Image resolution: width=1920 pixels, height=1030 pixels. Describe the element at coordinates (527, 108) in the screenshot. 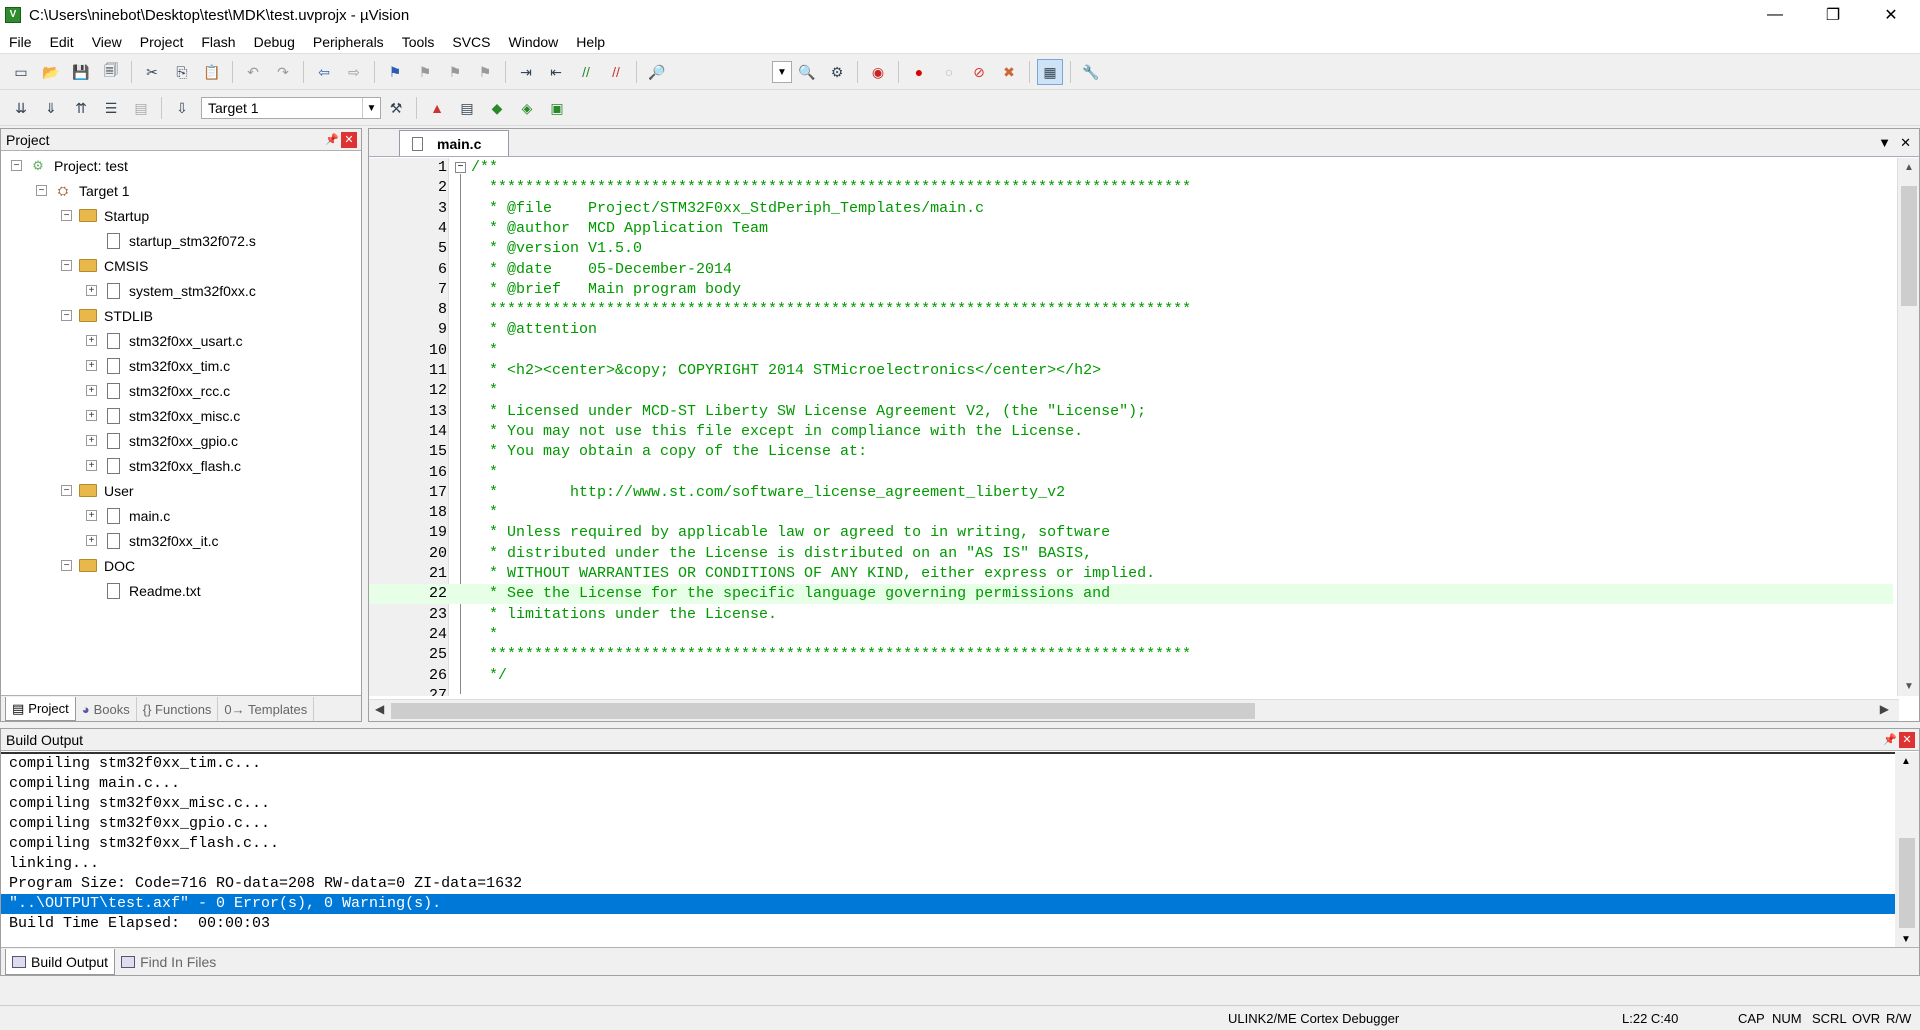

I see `pack-installer-icon: ◈` at that location.